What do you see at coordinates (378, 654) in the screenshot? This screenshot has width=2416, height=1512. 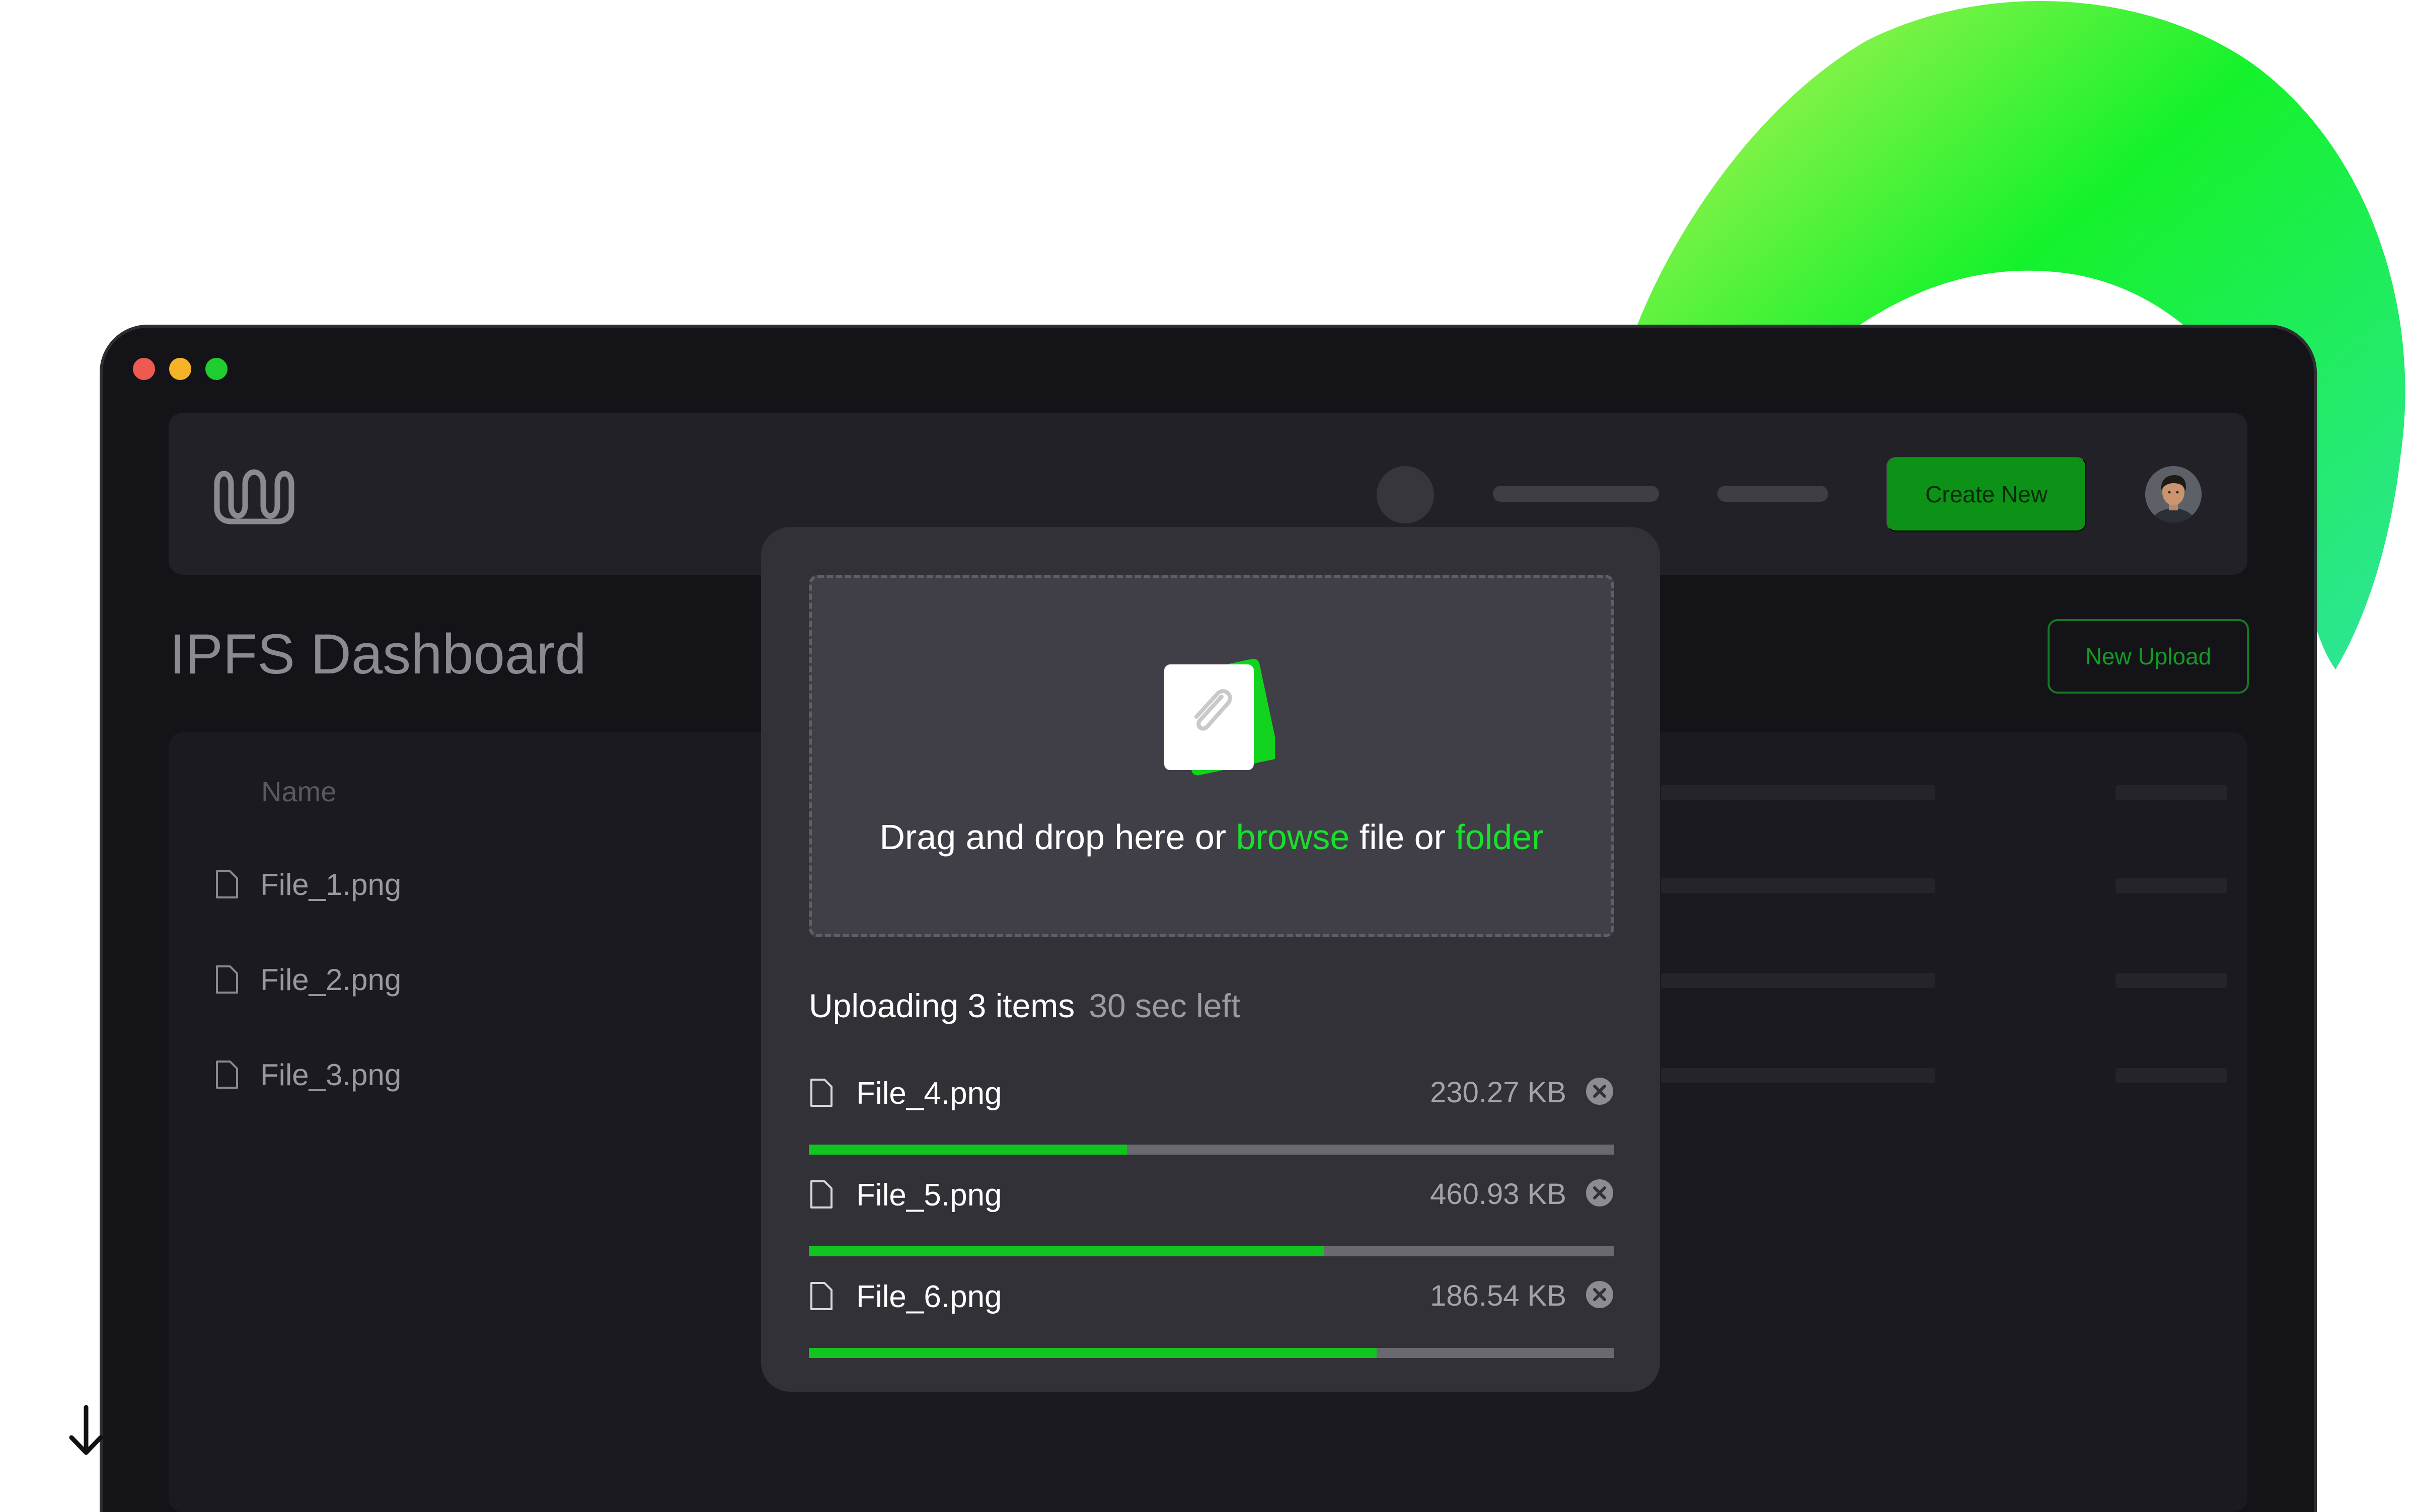 I see `page-title: IPFS Dashboard` at bounding box center [378, 654].